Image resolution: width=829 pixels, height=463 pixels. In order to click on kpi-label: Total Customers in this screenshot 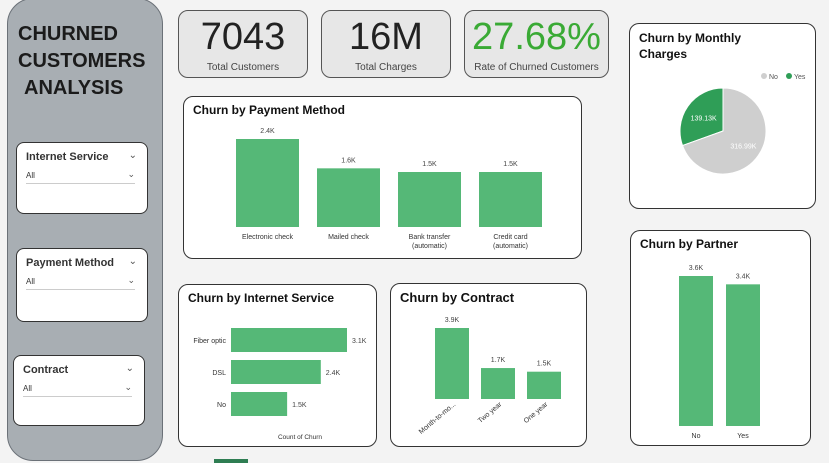, I will do `click(243, 67)`.